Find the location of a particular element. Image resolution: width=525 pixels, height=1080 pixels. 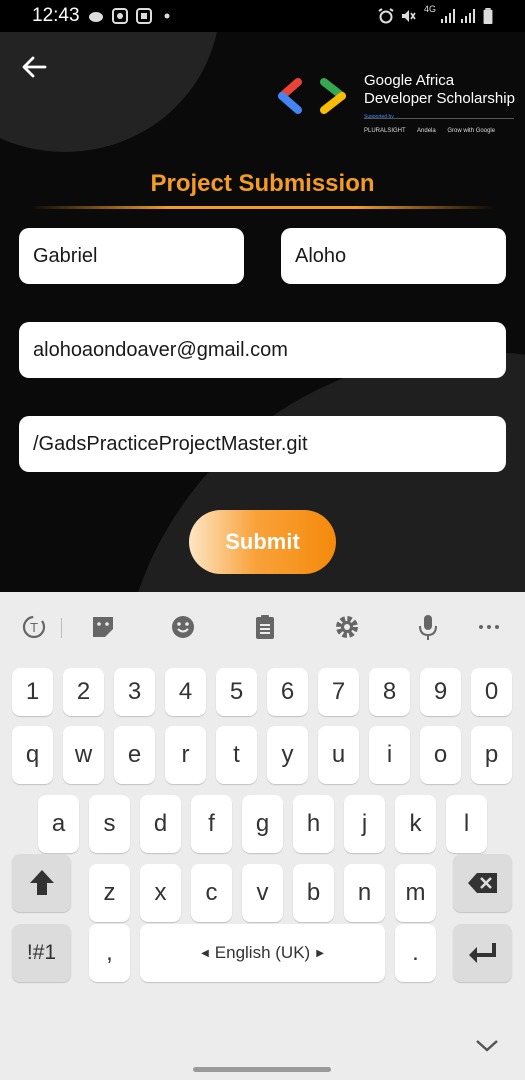

enter-icon is located at coordinates (482, 953).